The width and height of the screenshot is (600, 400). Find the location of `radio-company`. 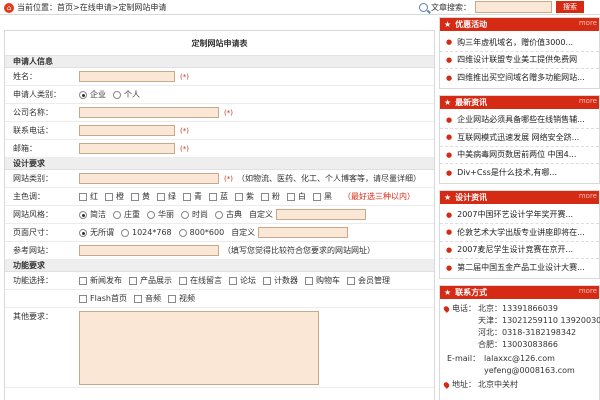

radio-company is located at coordinates (83, 94).